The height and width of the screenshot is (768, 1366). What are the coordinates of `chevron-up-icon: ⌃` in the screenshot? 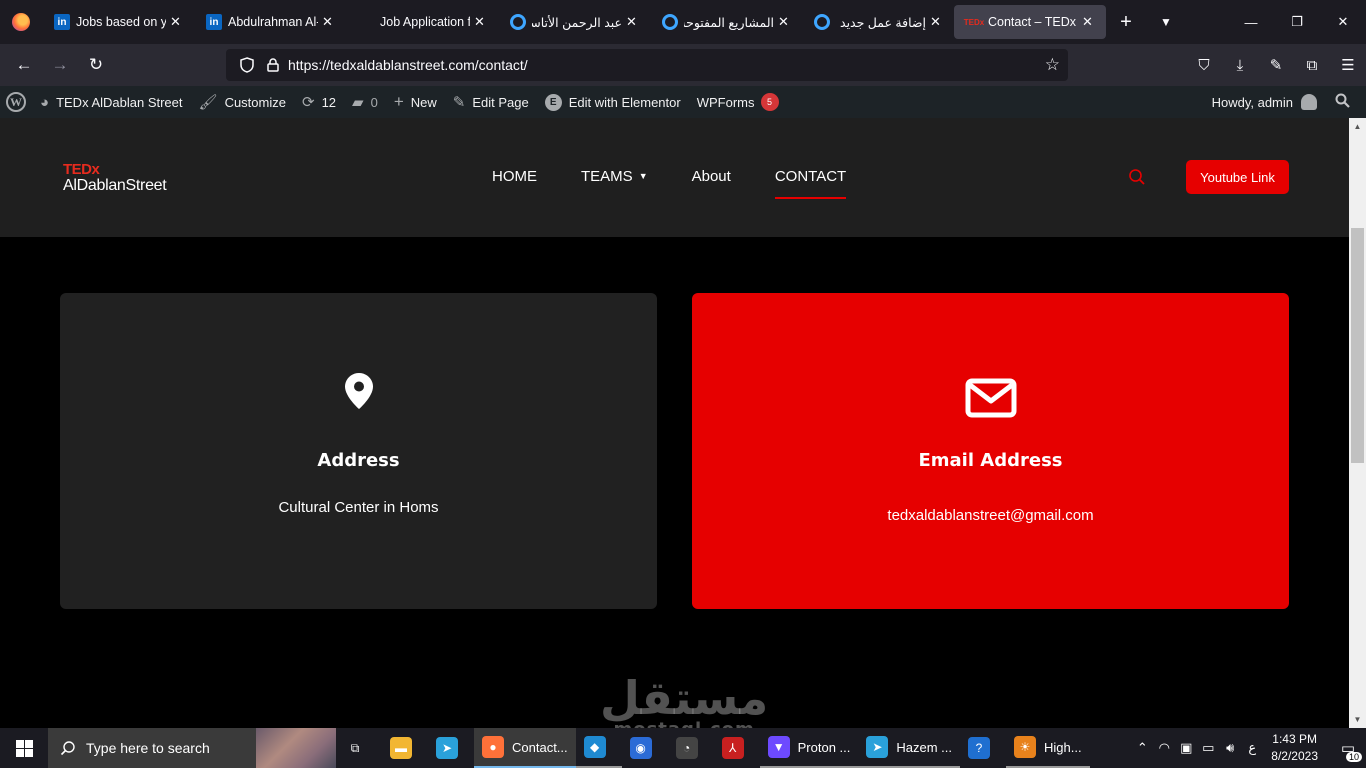 It's located at (1142, 748).